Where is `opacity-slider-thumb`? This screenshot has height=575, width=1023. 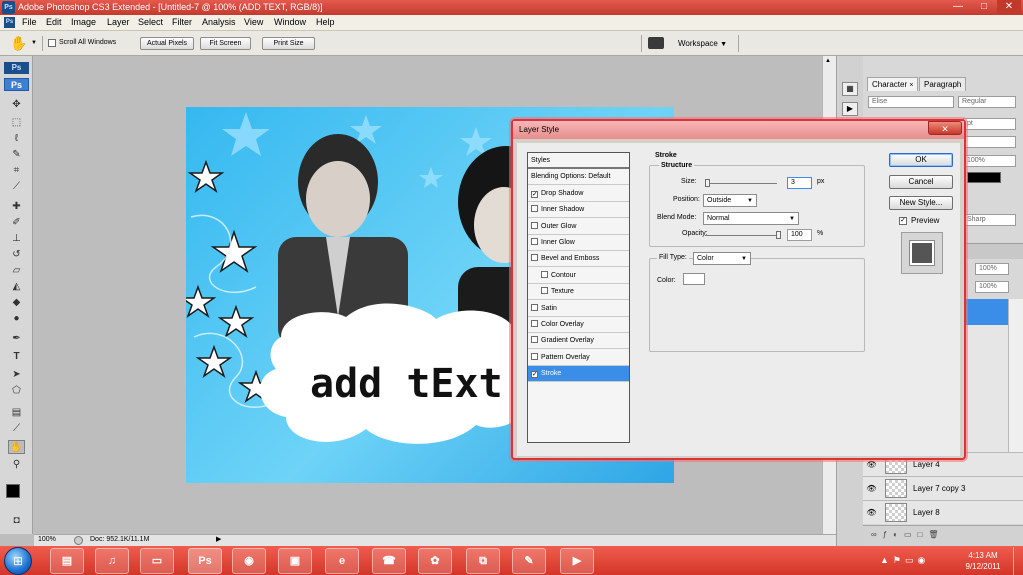
opacity-slider-thumb is located at coordinates (778, 235).